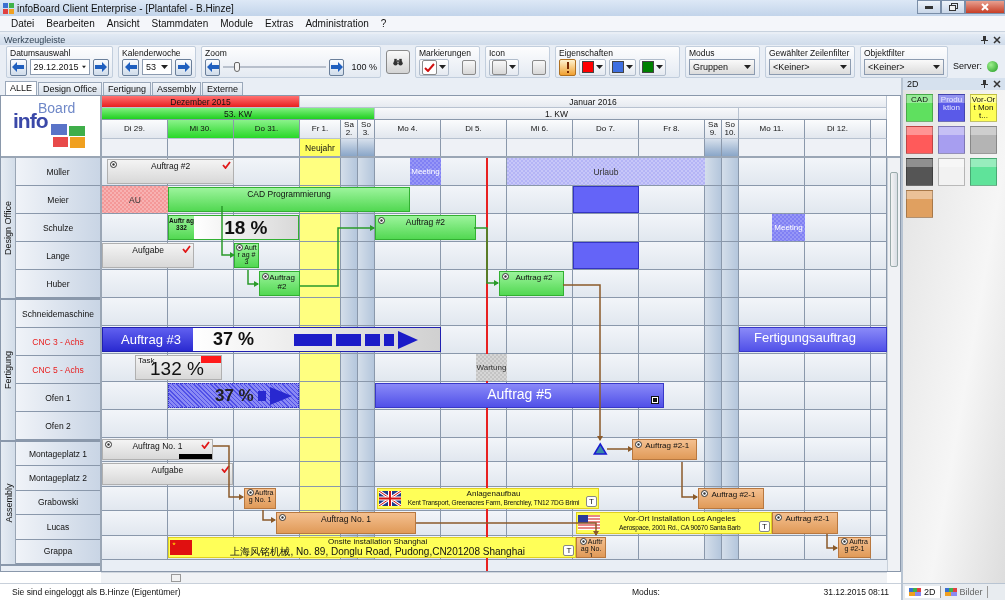 This screenshot has height=600, width=1005. I want to click on zoom-value: 100 %, so click(364, 67).